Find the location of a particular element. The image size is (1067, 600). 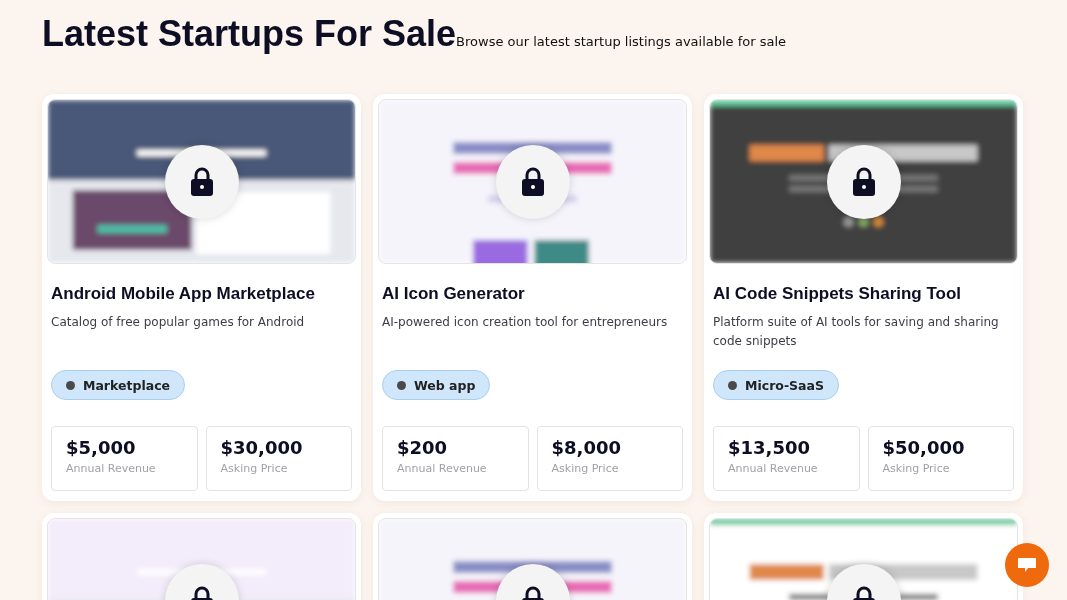

listing-description: Platform suite of AI tools for saving and sharing code snippets is located at coordinates (856, 332).